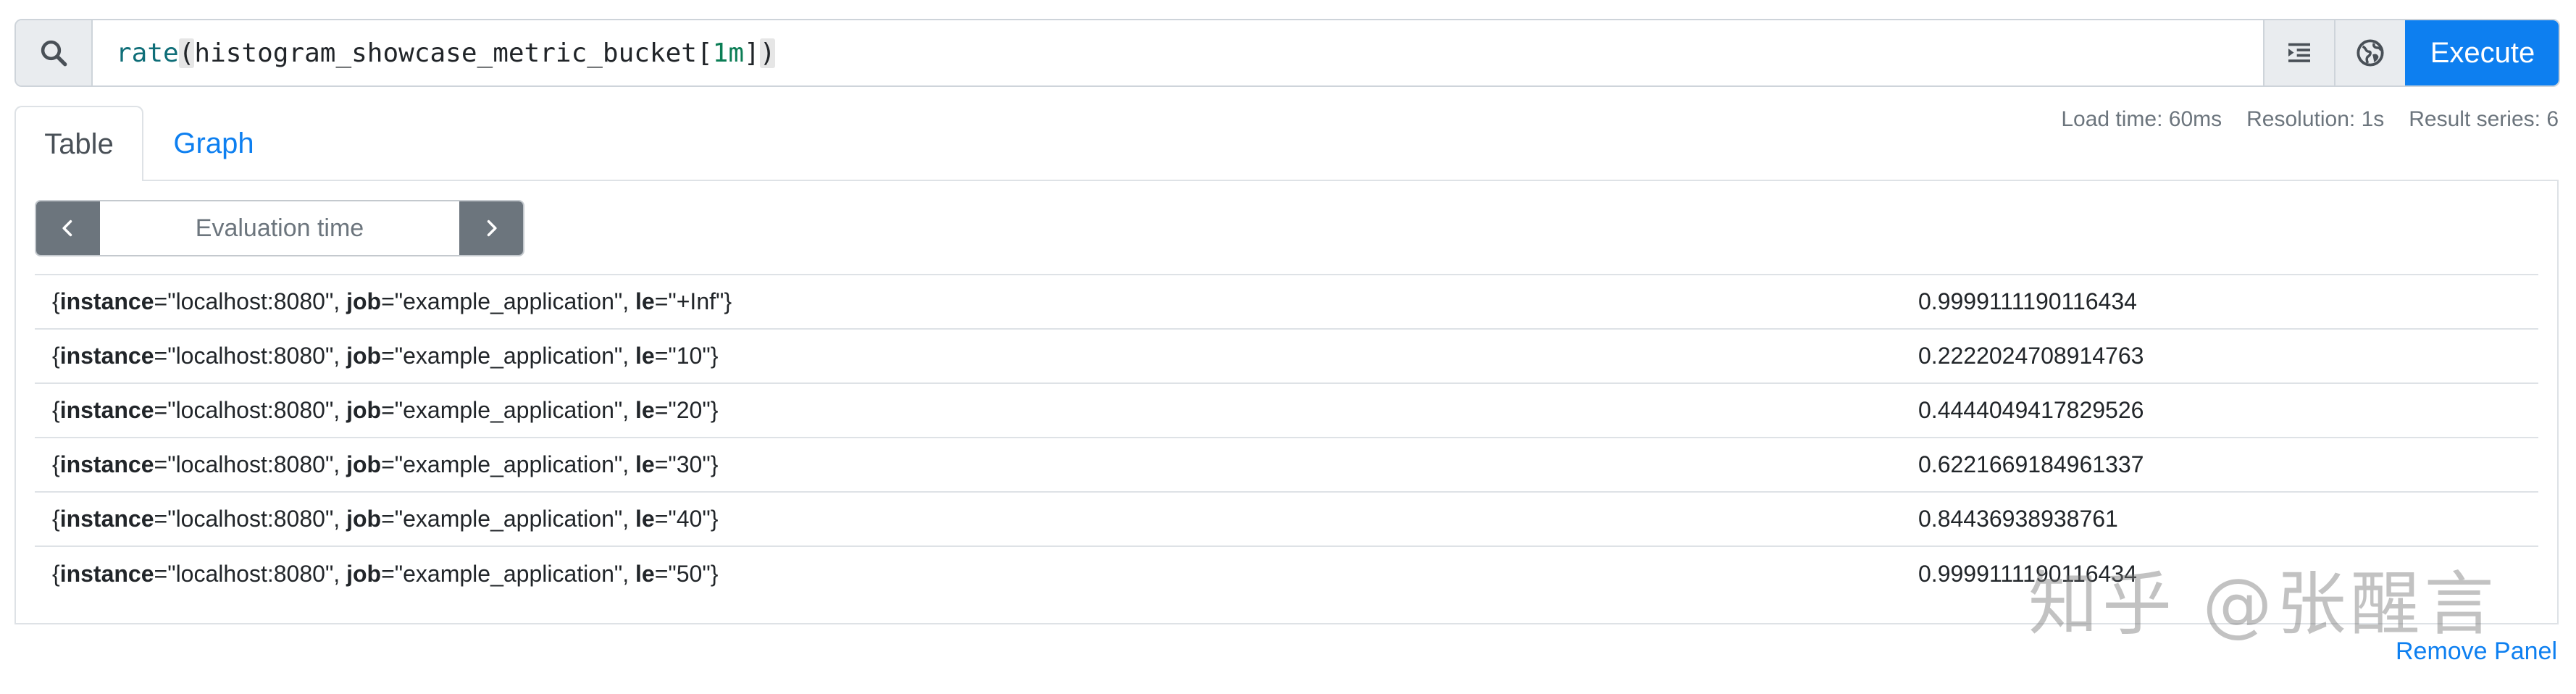  What do you see at coordinates (689, 519) in the screenshot?
I see `label-value-le: 40` at bounding box center [689, 519].